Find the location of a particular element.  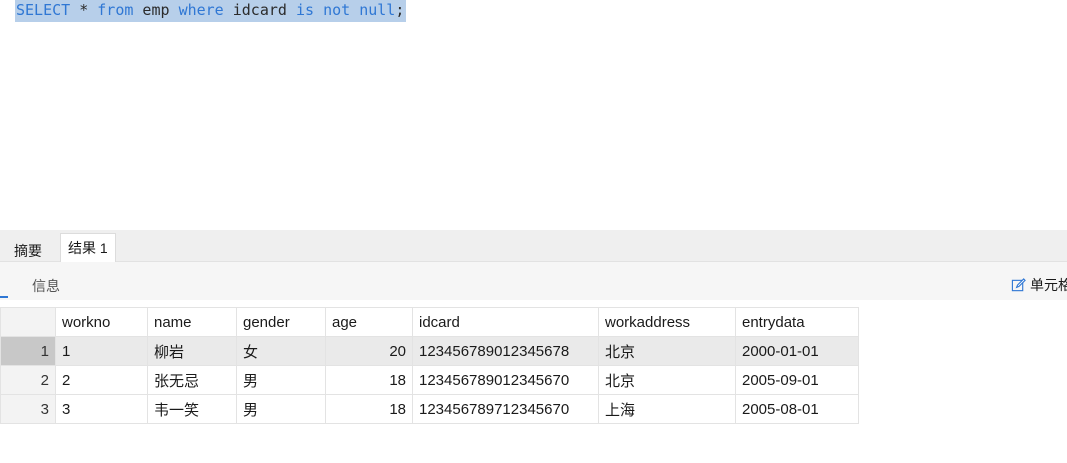

cell-workno: 1 is located at coordinates (101, 351).